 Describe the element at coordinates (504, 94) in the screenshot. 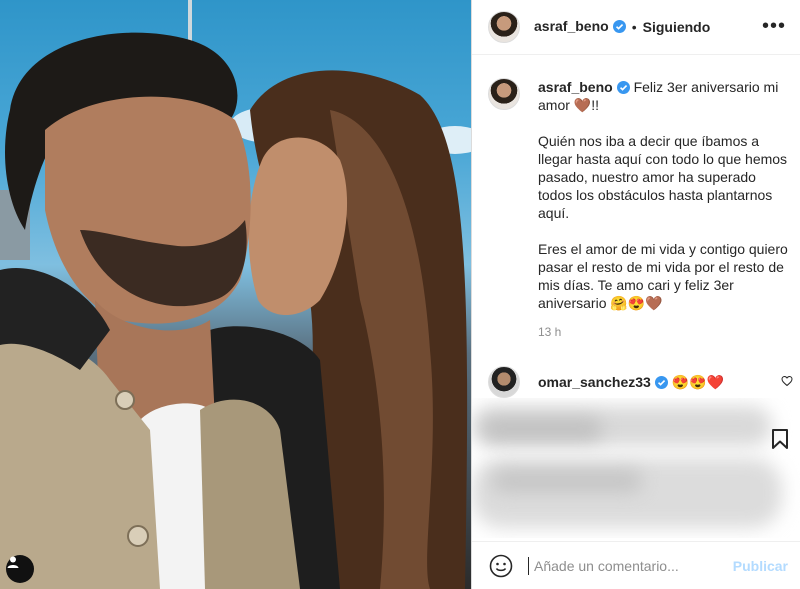

I see `caption-avatar` at that location.